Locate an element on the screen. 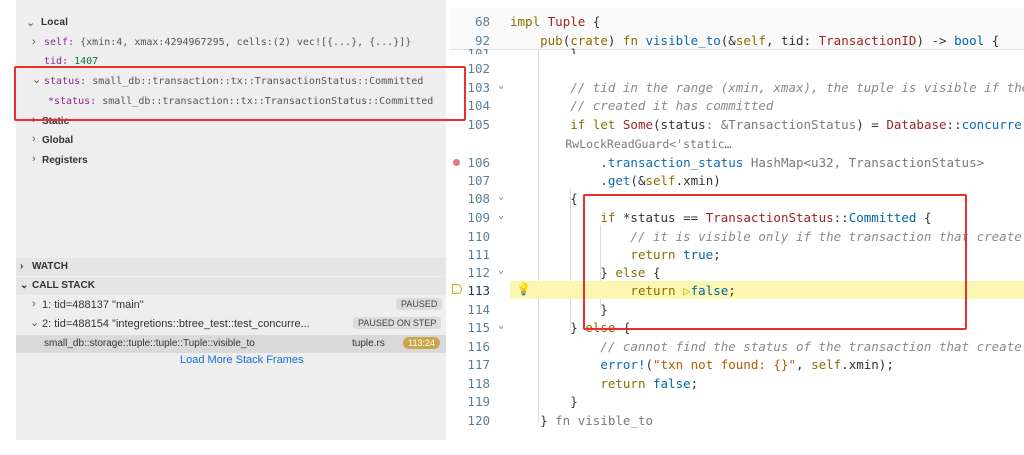 Image resolution: width=1024 pixels, height=455 pixels. line-number: 120 is located at coordinates (478, 420).